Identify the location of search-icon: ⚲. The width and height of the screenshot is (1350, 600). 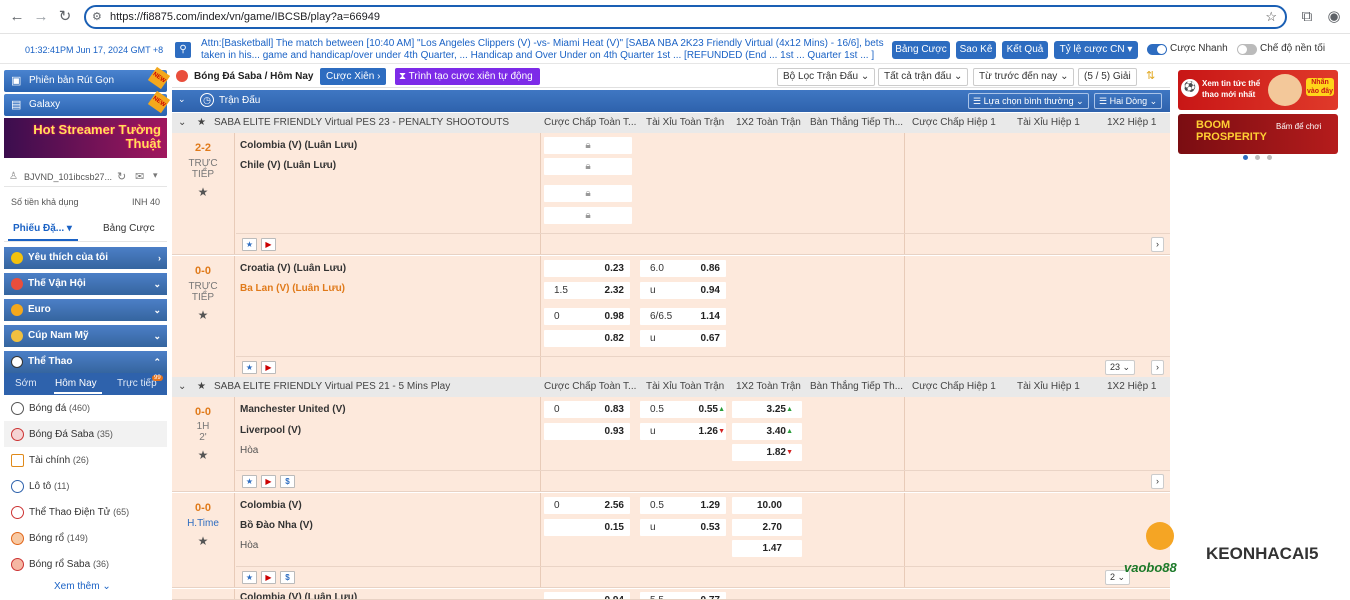
(183, 50).